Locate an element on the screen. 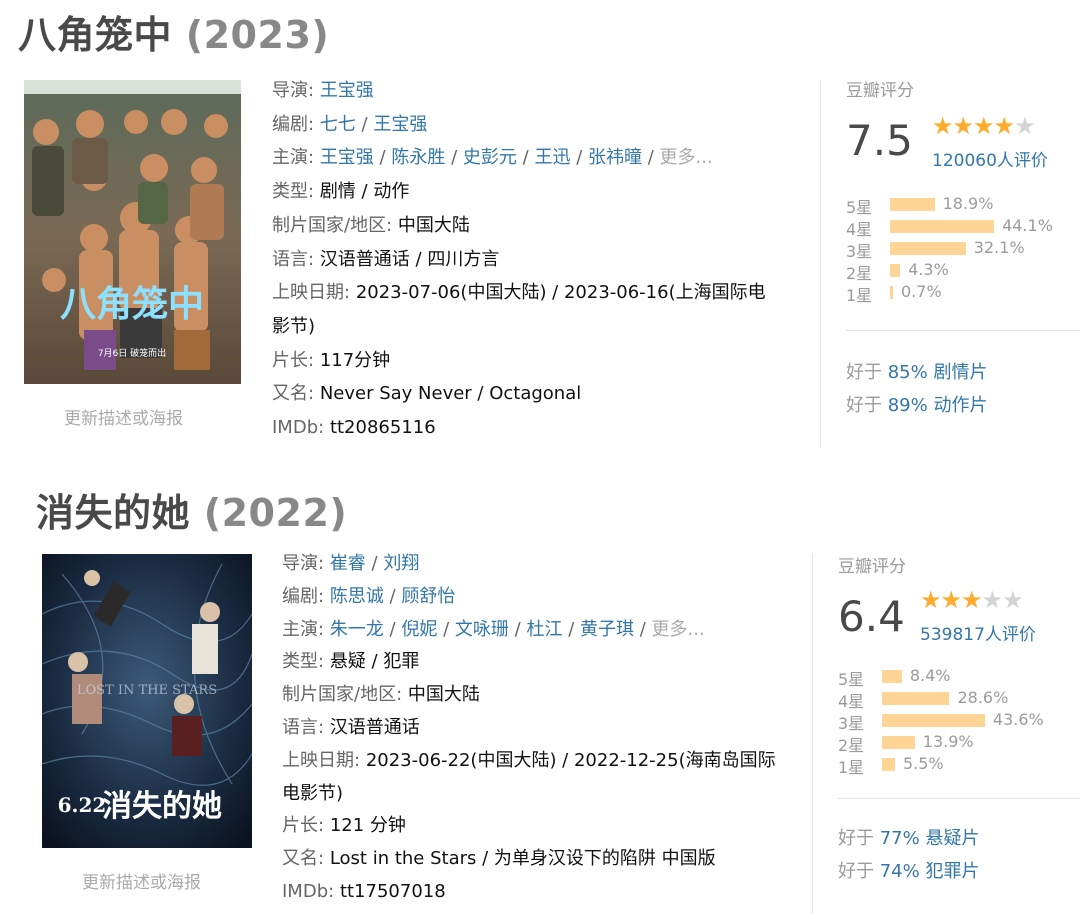  better-than-percent: 74% is located at coordinates (900, 871).